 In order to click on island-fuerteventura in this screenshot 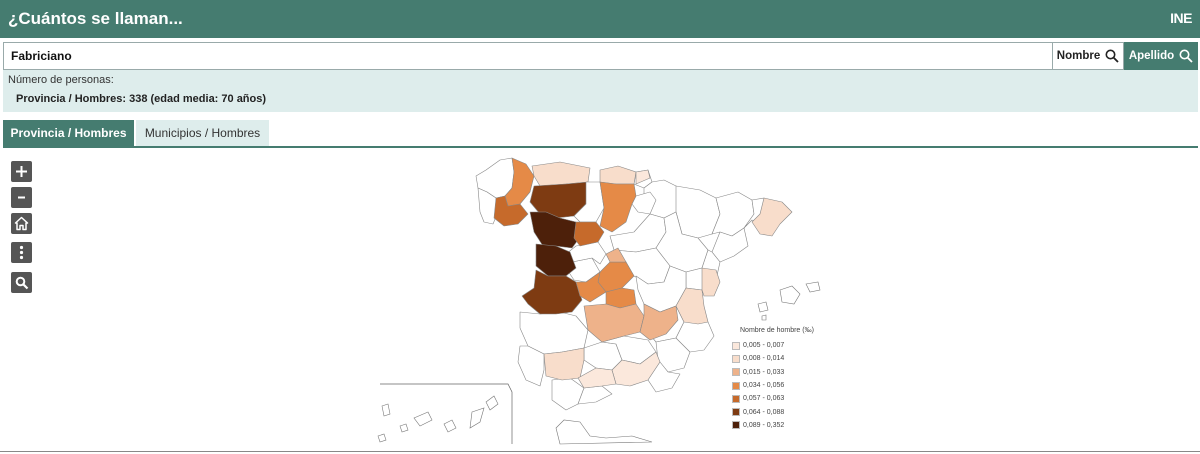, I will do `click(477, 418)`.